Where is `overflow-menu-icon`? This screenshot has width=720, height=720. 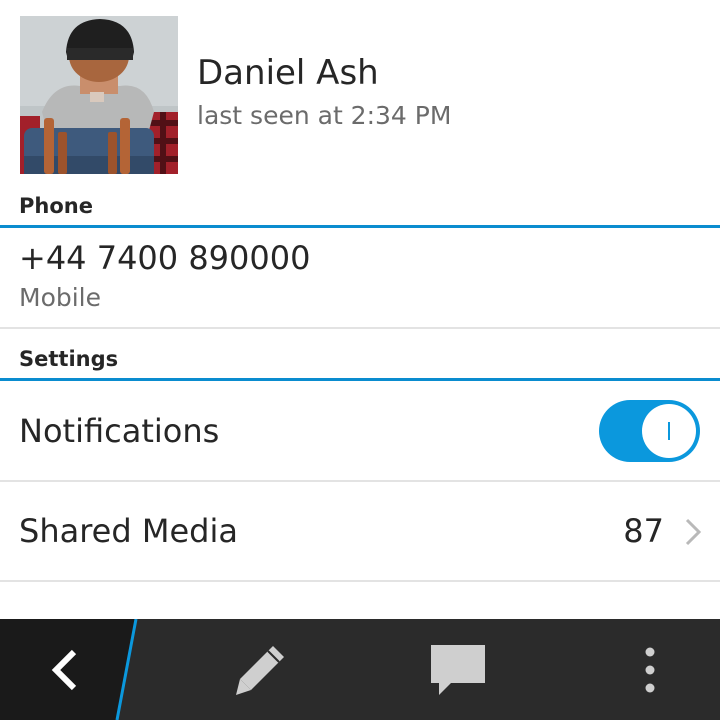
overflow-menu-icon is located at coordinates (650, 669).